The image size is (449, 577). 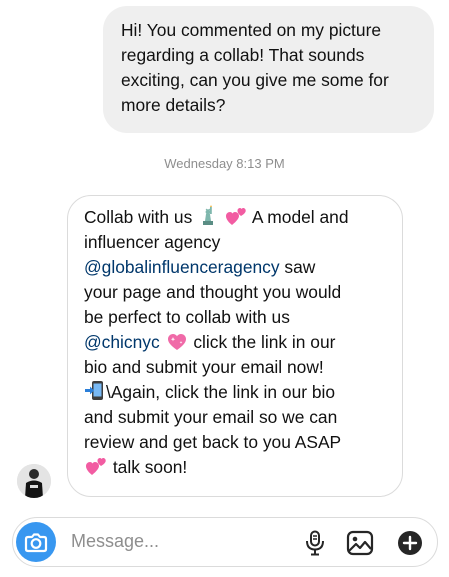 What do you see at coordinates (235, 467) in the screenshot?
I see `incoming-line-11: talk soon!` at bounding box center [235, 467].